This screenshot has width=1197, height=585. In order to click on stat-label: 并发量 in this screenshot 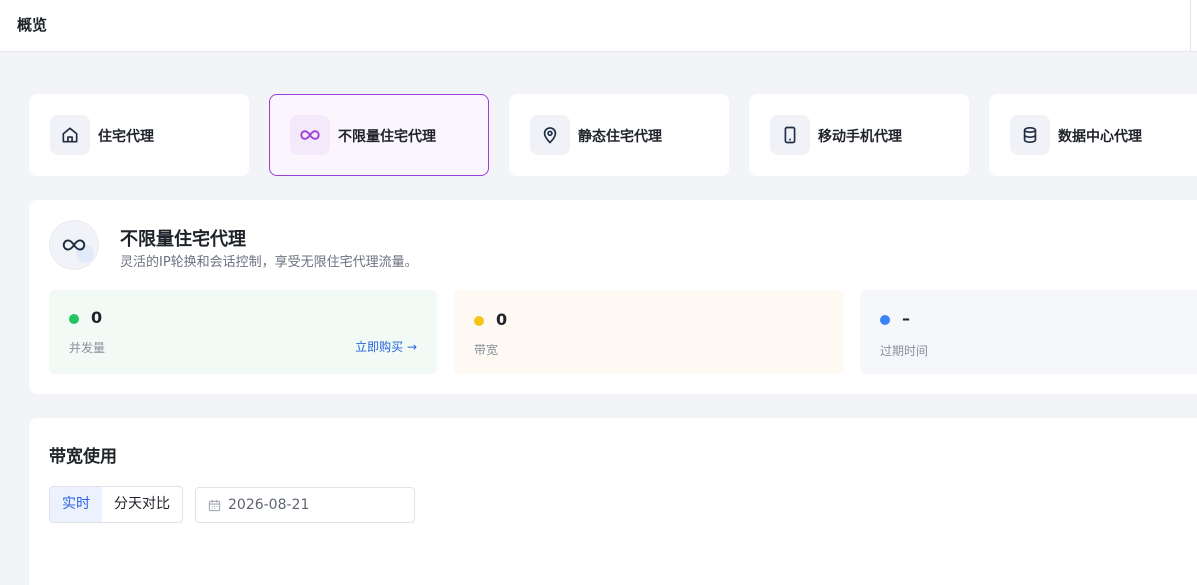, I will do `click(87, 348)`.